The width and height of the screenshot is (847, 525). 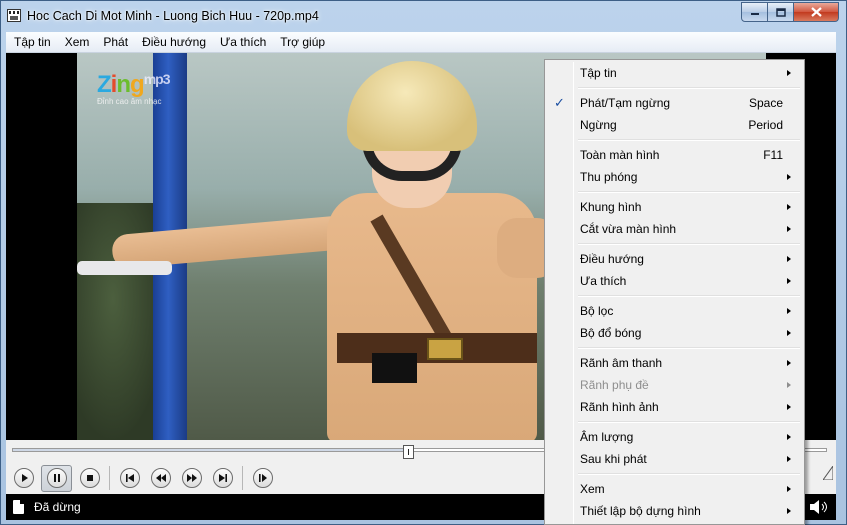 I want to click on ctx-shortcut: Period, so click(x=765, y=125).